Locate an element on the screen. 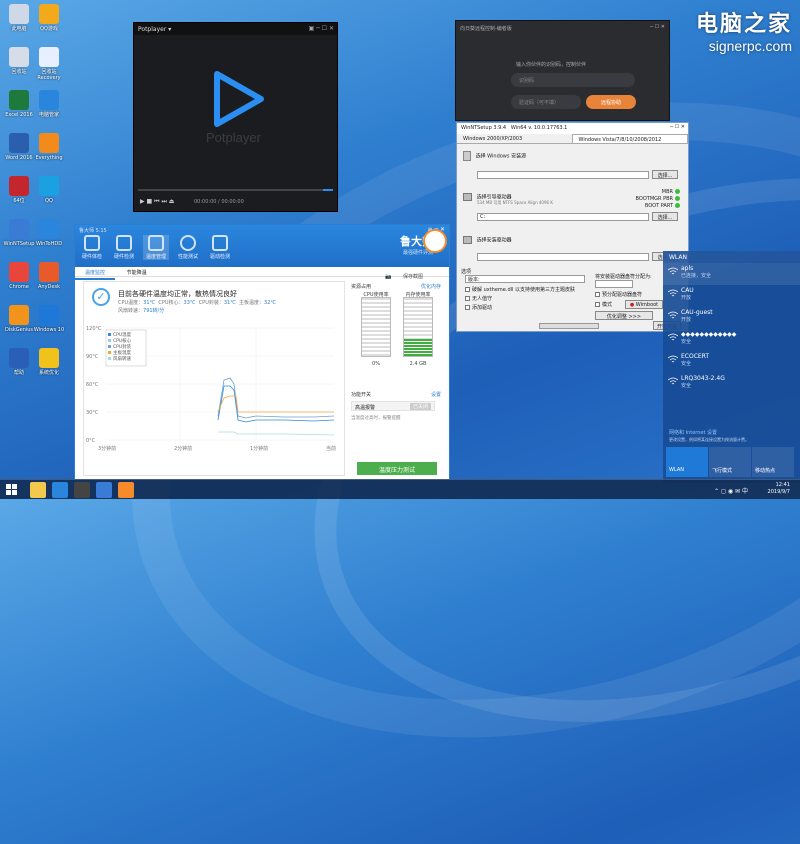 The height and width of the screenshot is (844, 800). quick-tiles: WLAN 飞行模式 移动热点 is located at coordinates (730, 462).